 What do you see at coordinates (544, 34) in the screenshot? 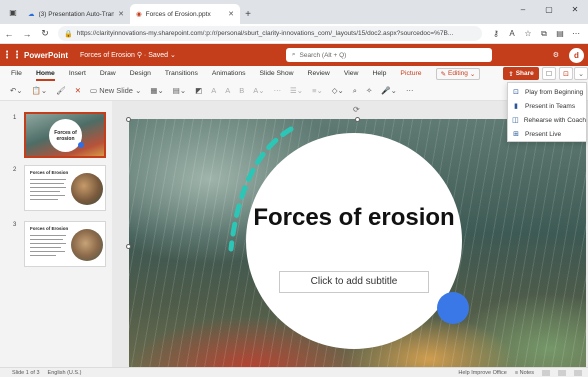
I see `collections-icon: ⧉` at bounding box center [544, 34].